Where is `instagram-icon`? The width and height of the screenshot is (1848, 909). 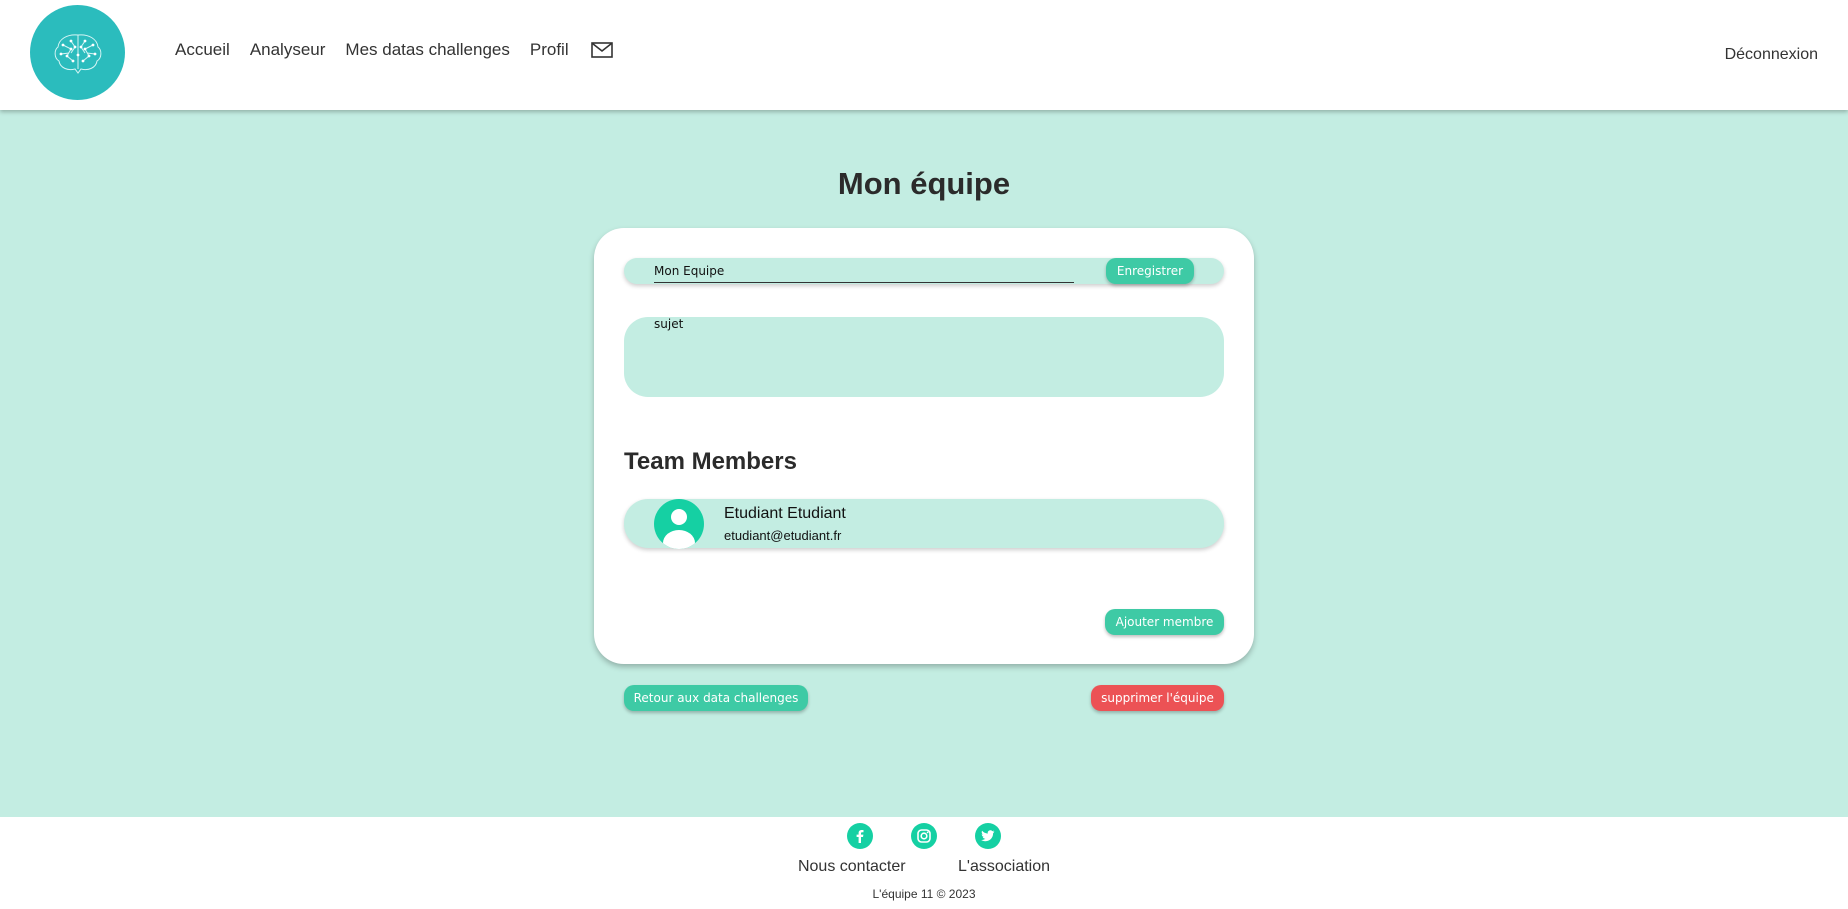 instagram-icon is located at coordinates (924, 836).